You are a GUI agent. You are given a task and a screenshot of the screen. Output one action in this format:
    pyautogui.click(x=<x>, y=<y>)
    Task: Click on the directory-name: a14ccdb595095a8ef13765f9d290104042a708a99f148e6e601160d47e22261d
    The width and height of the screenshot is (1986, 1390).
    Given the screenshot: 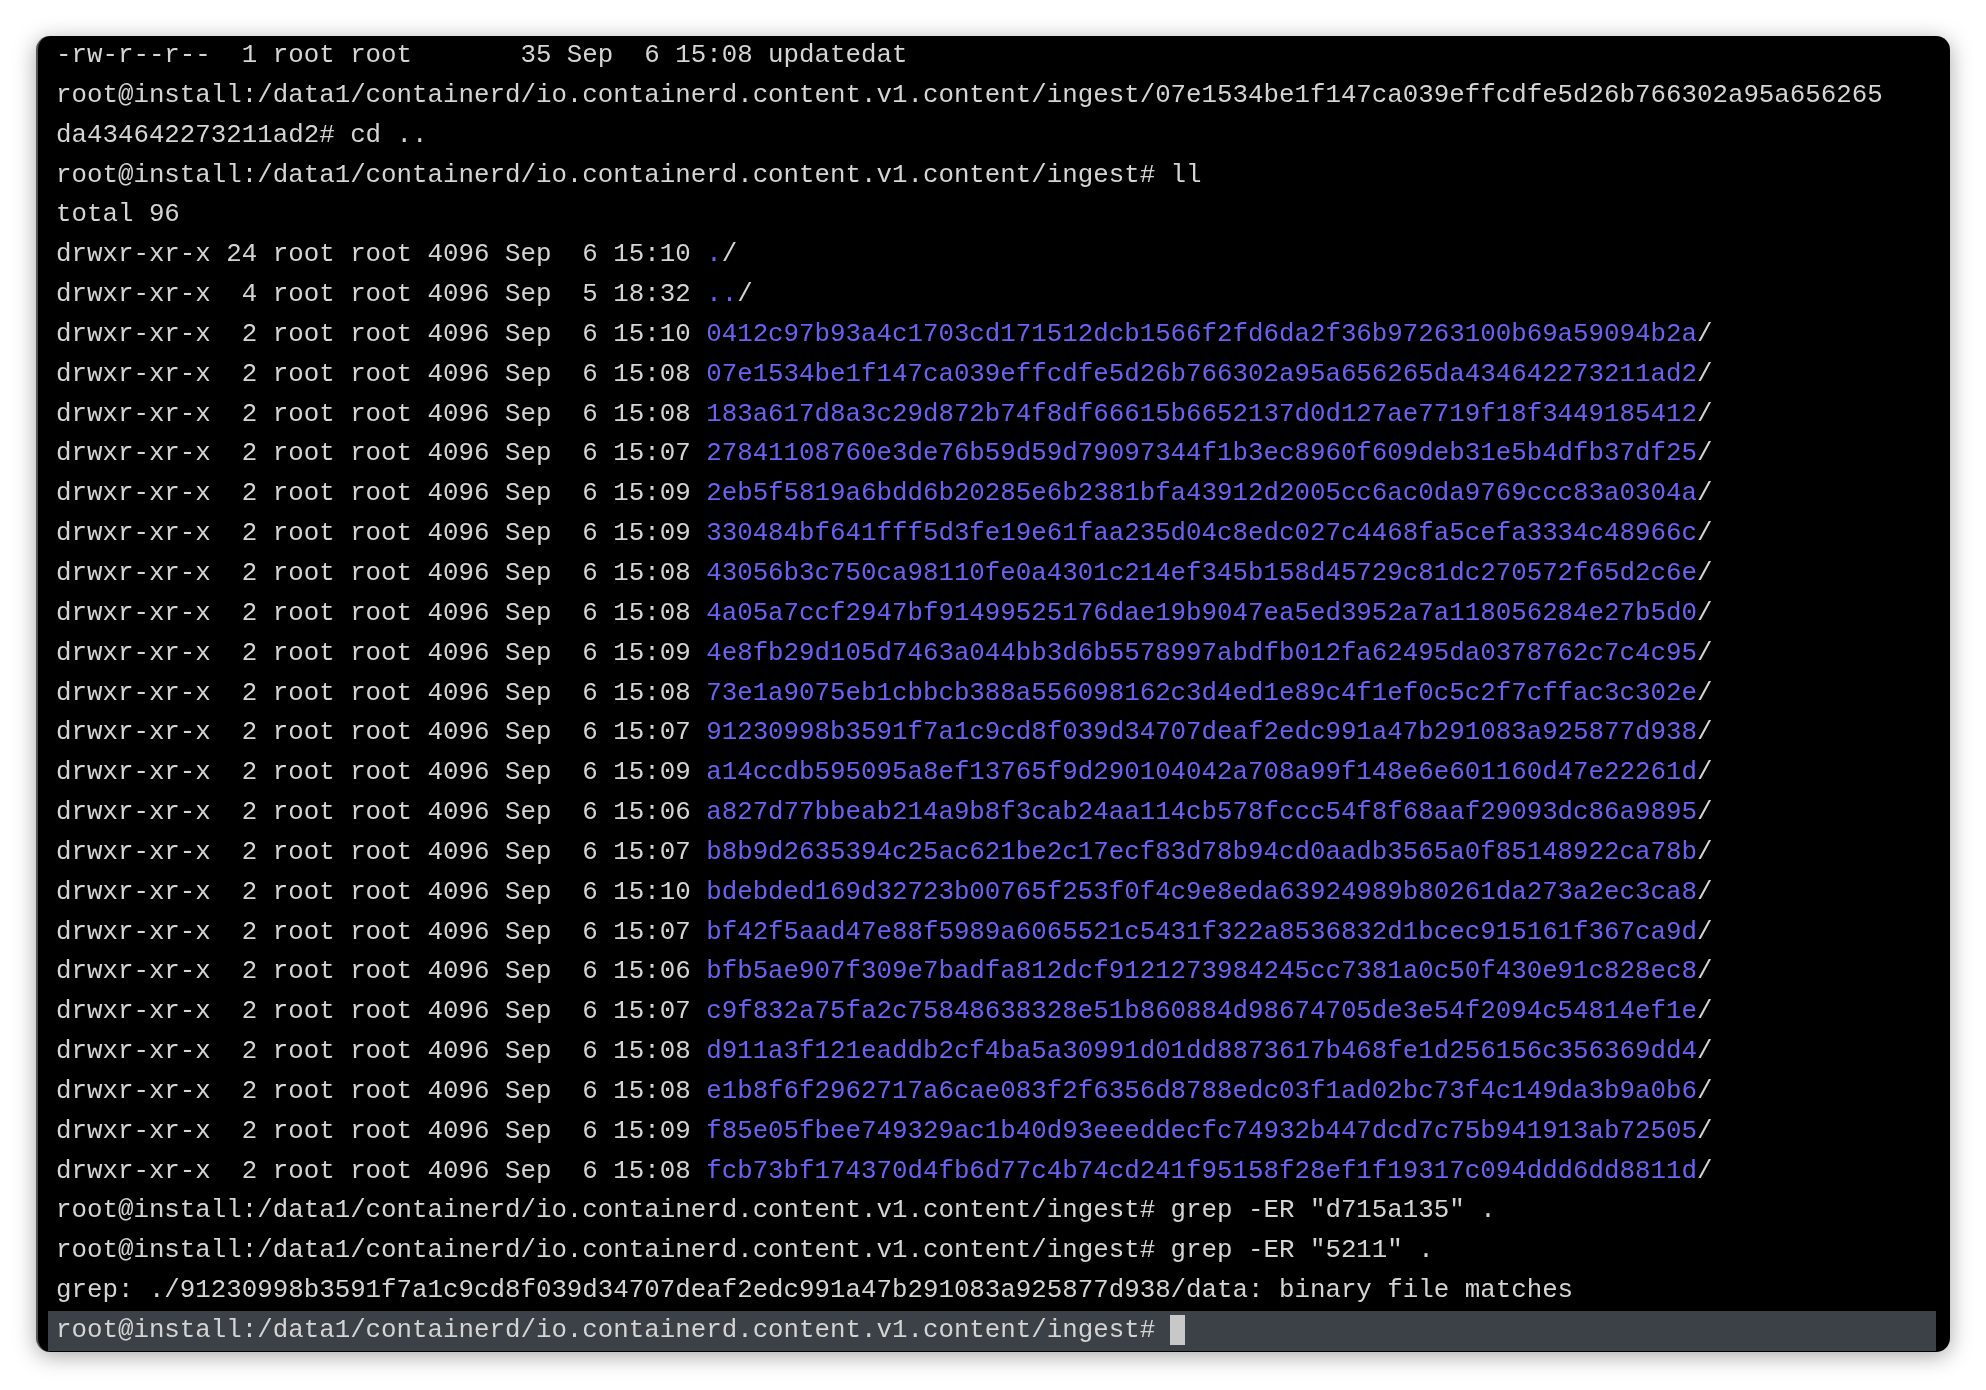 What is the action you would take?
    pyautogui.click(x=1201, y=773)
    